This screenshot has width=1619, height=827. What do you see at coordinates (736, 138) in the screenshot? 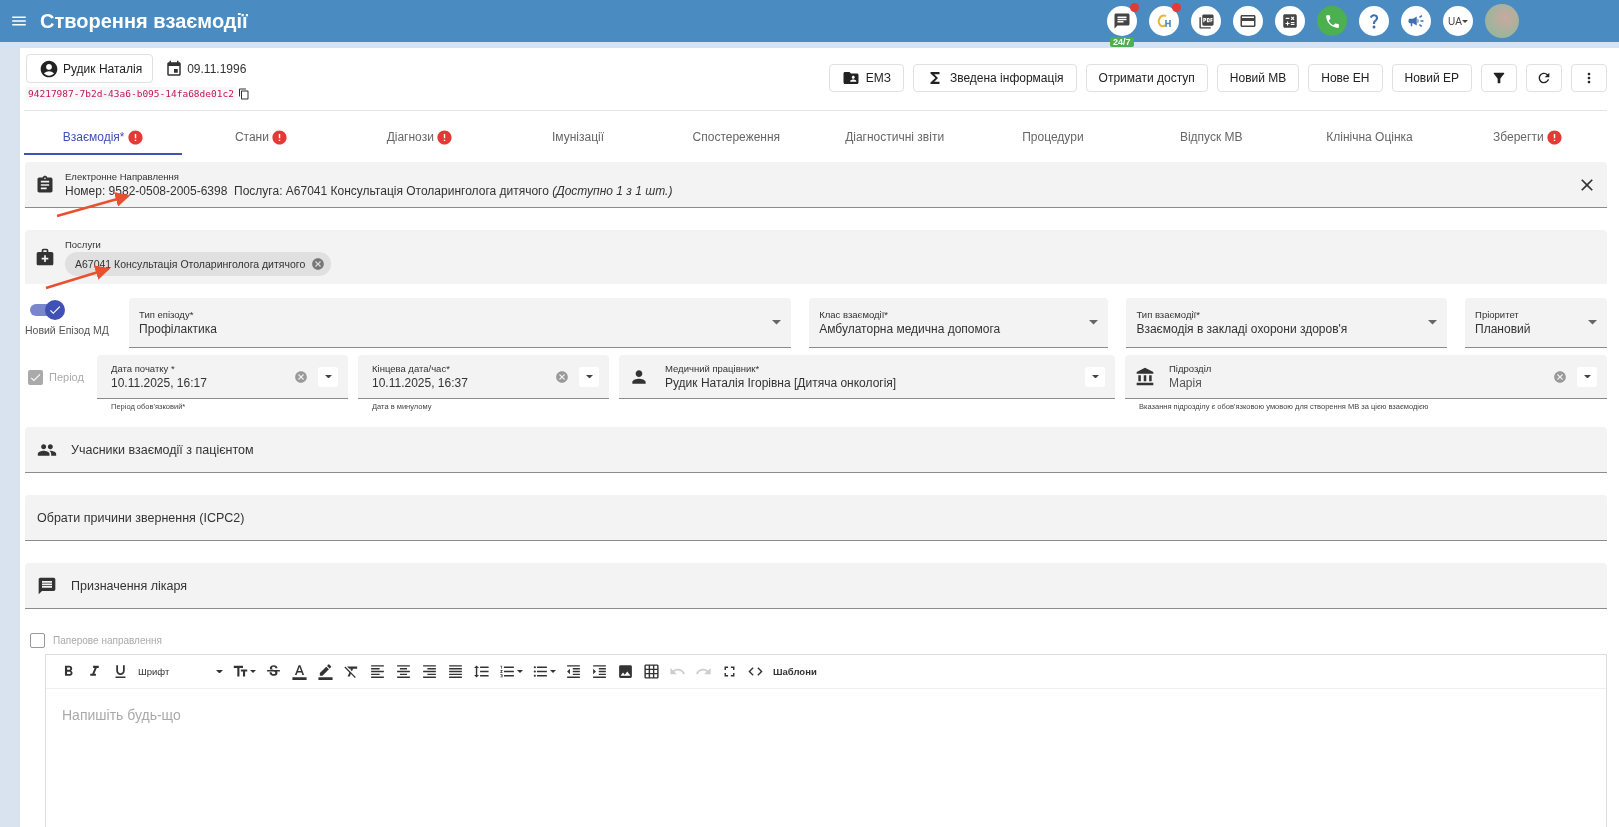
I see `tab: Спостереження` at bounding box center [736, 138].